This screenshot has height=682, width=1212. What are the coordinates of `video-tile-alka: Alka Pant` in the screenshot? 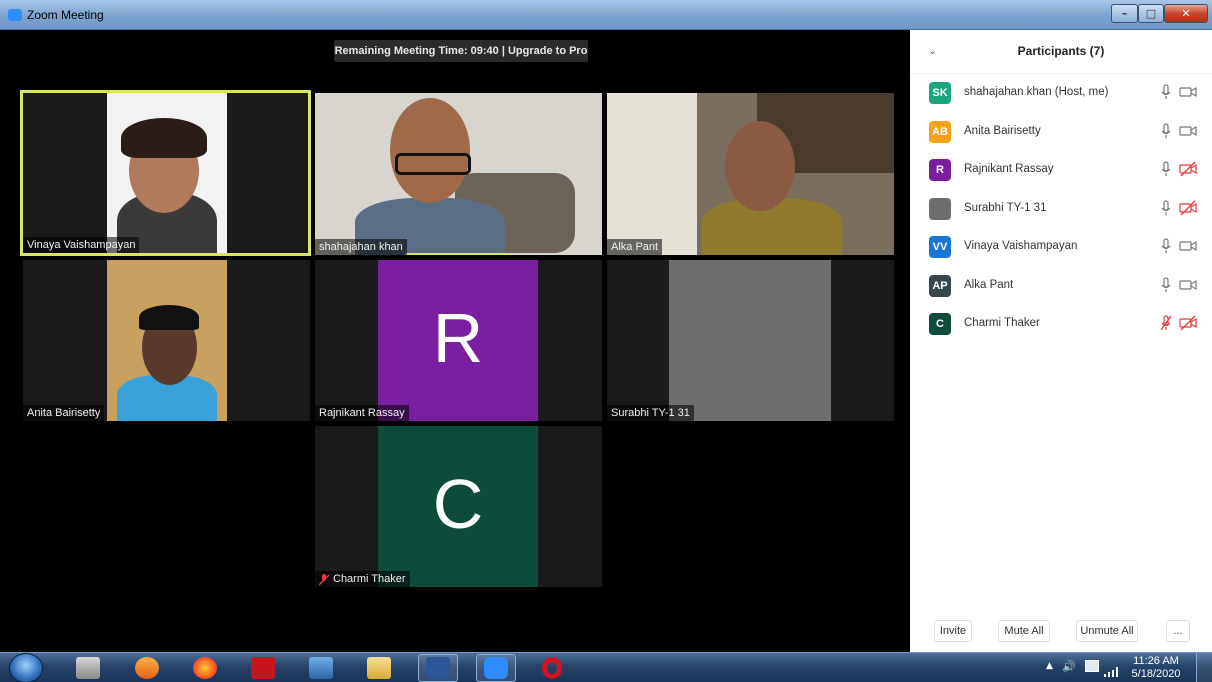 It's located at (750, 174).